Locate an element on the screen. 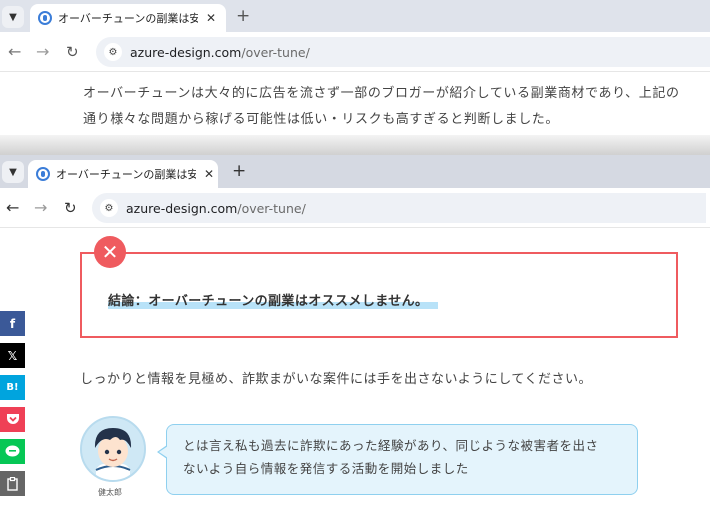 The image size is (710, 531). copy-icon is located at coordinates (12, 483).